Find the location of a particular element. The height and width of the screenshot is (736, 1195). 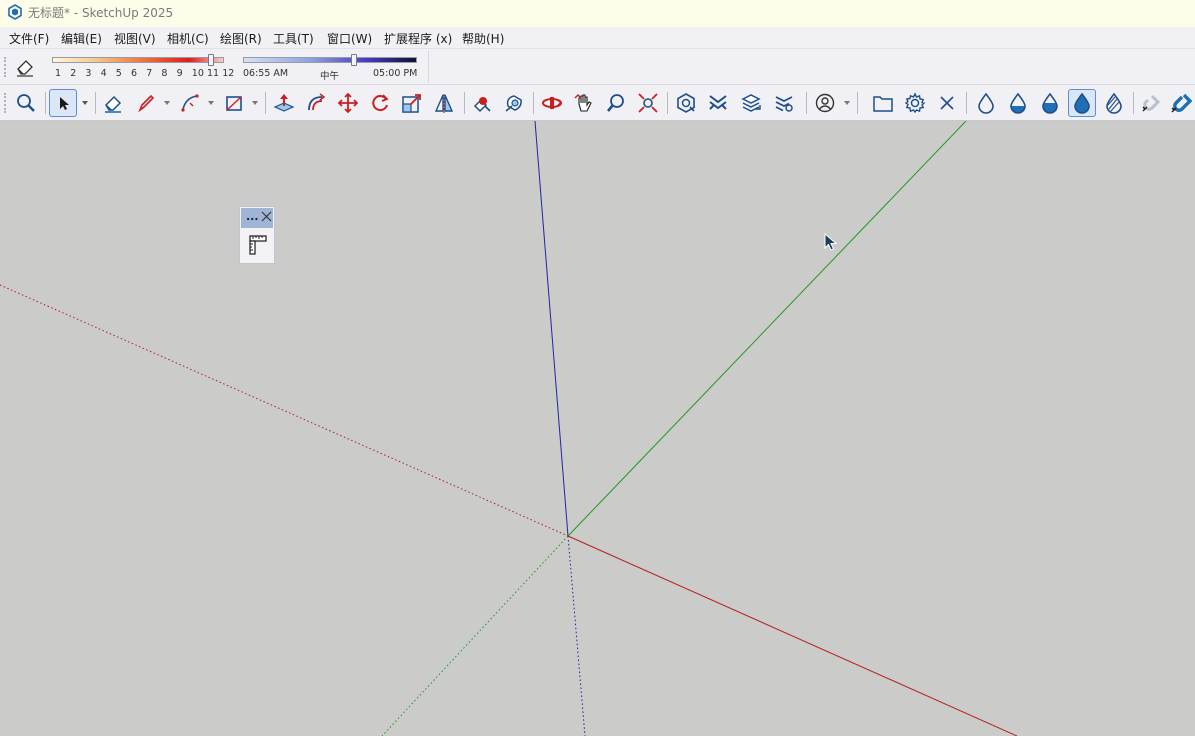

open-folder-button is located at coordinates (883, 103).